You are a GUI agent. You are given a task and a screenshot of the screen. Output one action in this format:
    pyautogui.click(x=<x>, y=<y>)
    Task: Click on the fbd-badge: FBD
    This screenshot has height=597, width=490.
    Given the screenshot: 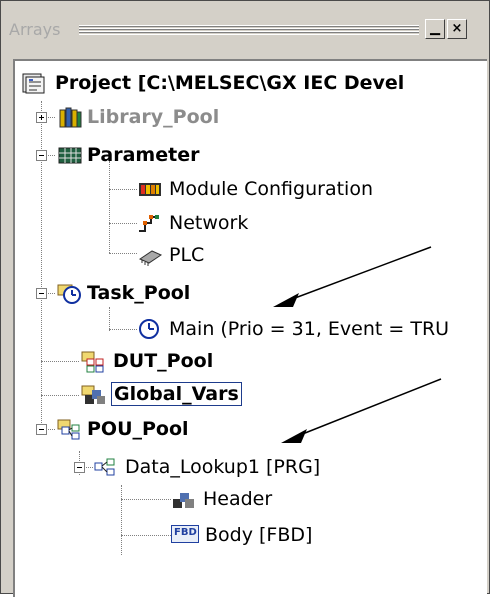 What is the action you would take?
    pyautogui.click(x=185, y=532)
    